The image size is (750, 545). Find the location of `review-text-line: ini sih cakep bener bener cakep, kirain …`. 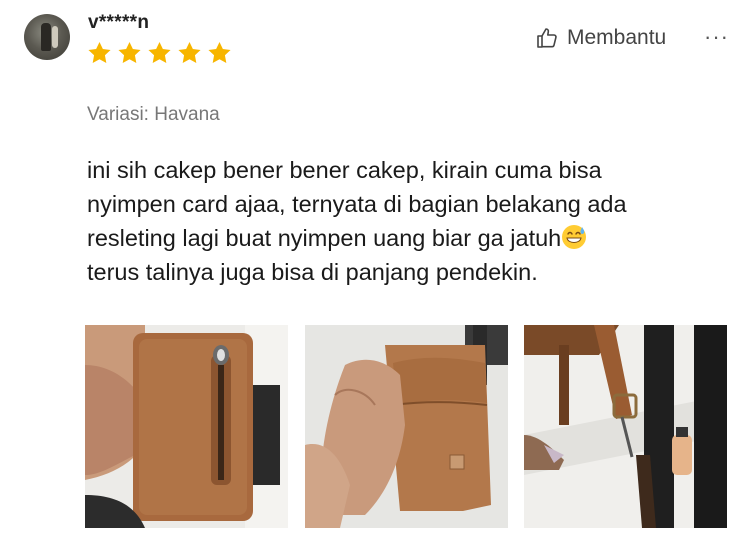

review-text-line: ini sih cakep bener bener cakep, kirain … is located at coordinates (344, 170).